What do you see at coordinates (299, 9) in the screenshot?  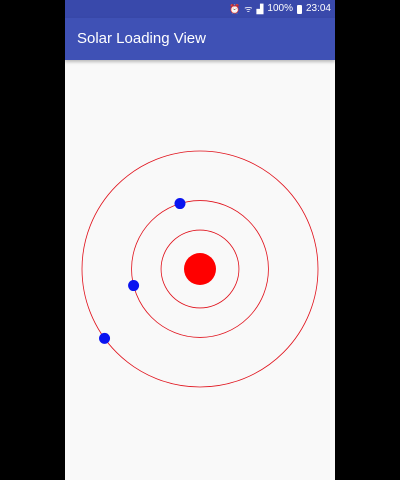 I see `battery-icon` at bounding box center [299, 9].